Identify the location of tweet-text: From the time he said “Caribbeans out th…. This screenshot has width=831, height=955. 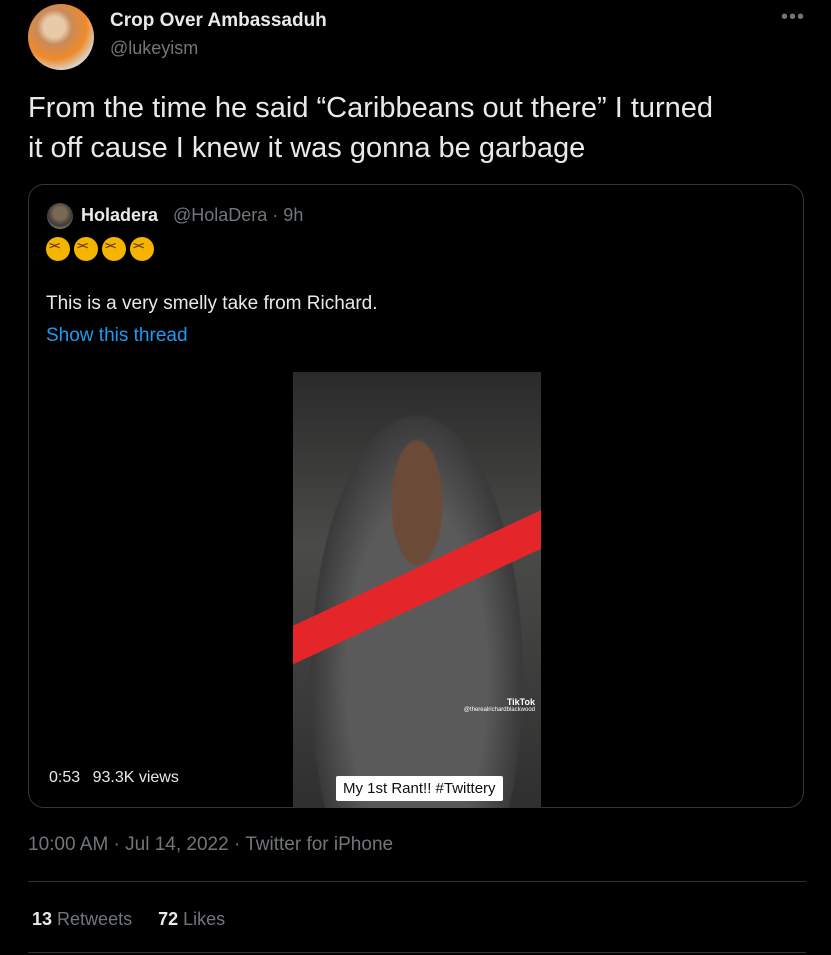
(418, 128).